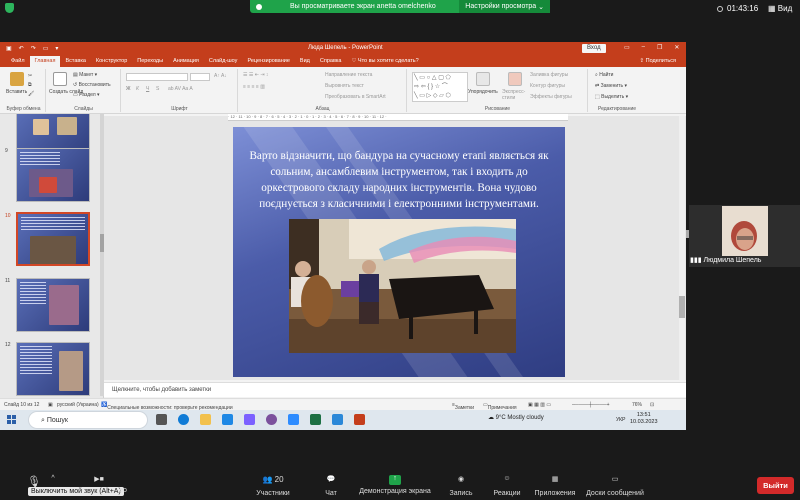 This screenshot has width=800, height=500. I want to click on tab-slideshow: Слайд-шоу, so click(223, 61).